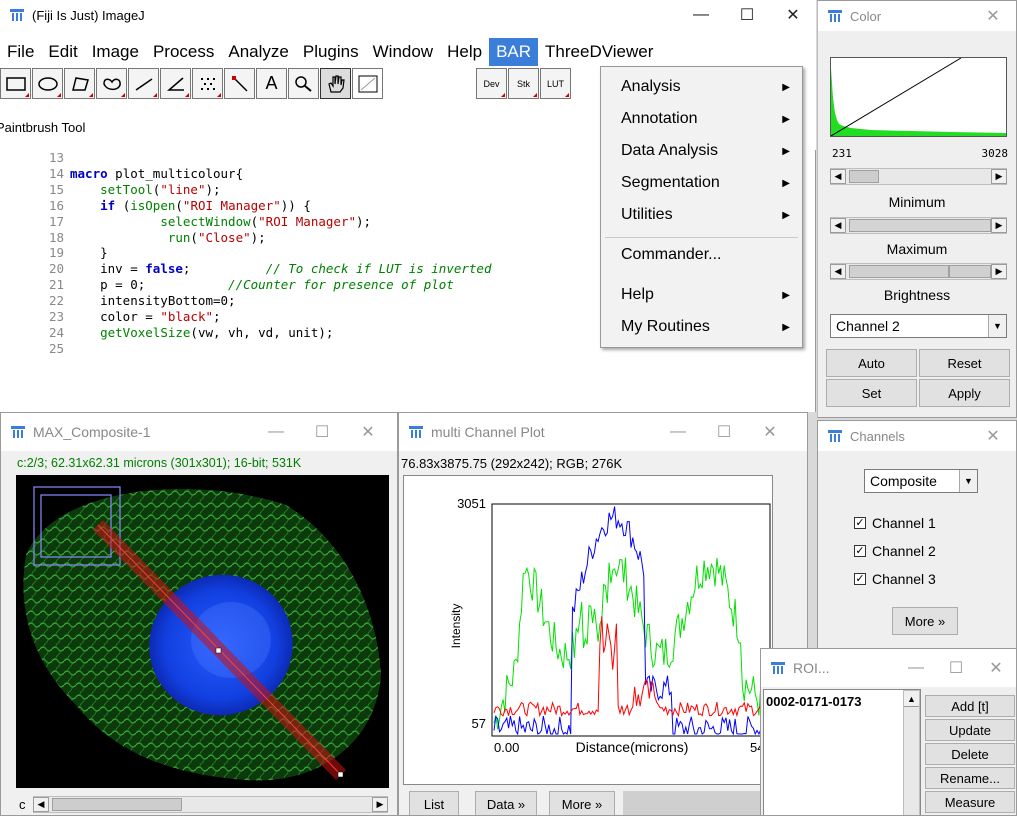  I want to click on line-text: }, so click(89, 253).